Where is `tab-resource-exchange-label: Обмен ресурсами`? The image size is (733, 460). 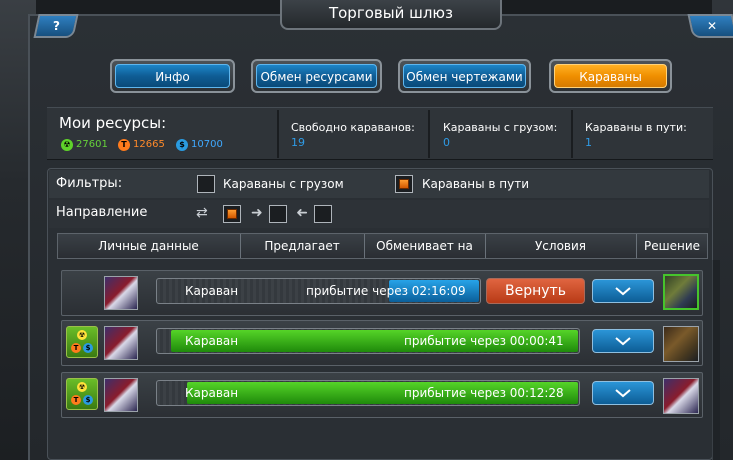
tab-resource-exchange-label: Обмен ресурсами is located at coordinates (316, 76).